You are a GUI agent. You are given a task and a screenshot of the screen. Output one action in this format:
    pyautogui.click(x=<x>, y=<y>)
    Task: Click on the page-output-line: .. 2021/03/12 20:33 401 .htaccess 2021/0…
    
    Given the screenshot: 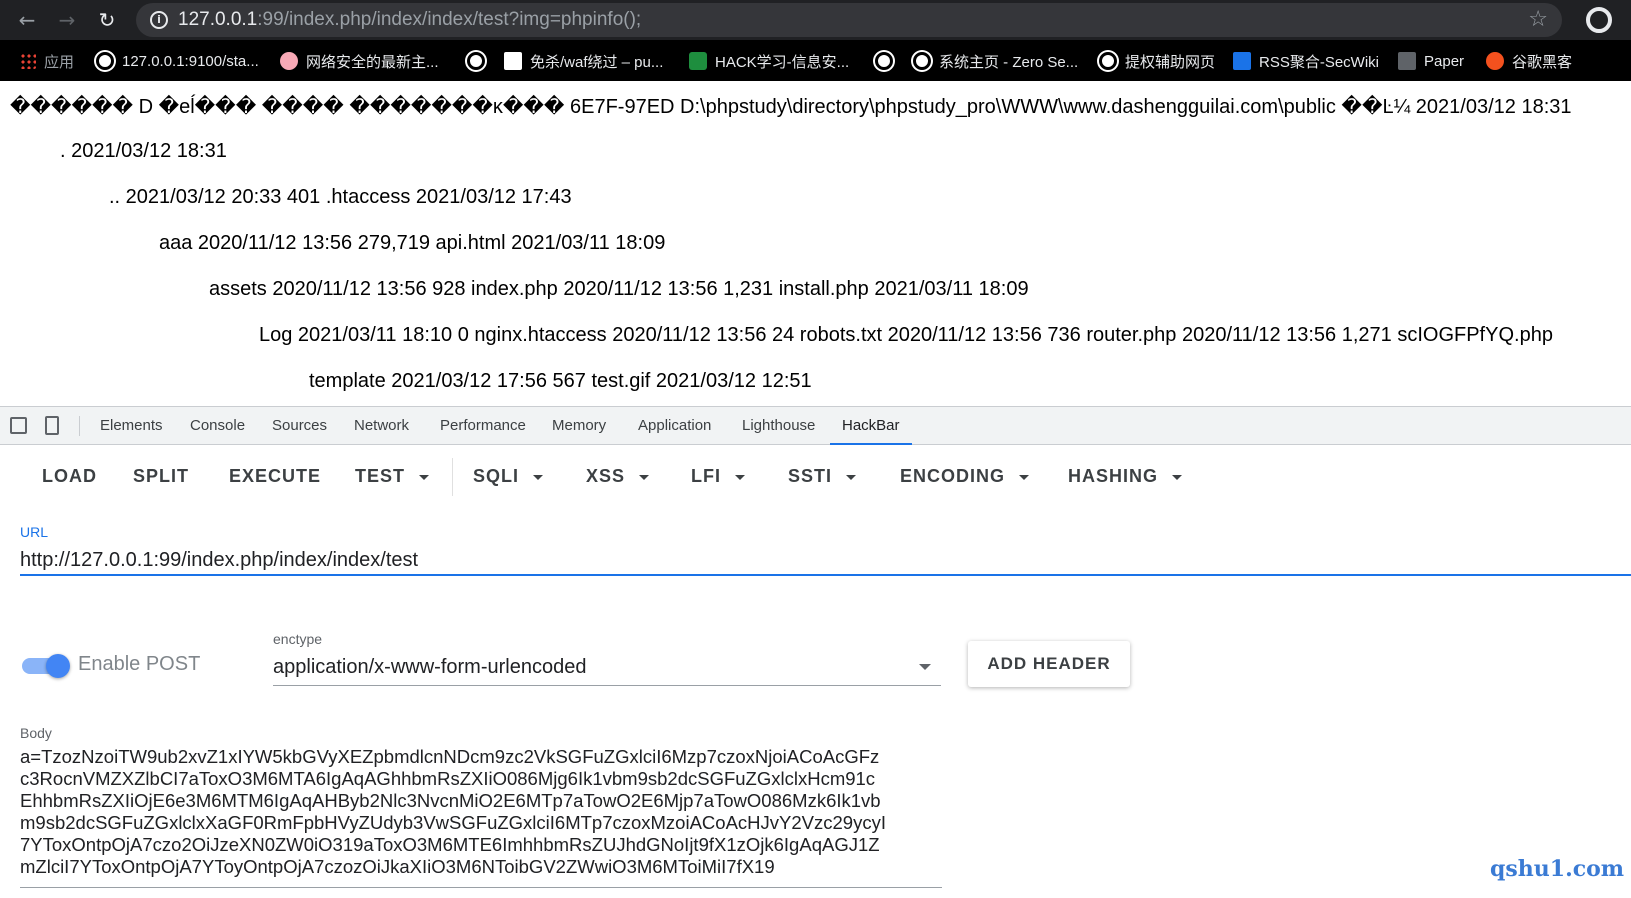 What is the action you would take?
    pyautogui.click(x=340, y=197)
    